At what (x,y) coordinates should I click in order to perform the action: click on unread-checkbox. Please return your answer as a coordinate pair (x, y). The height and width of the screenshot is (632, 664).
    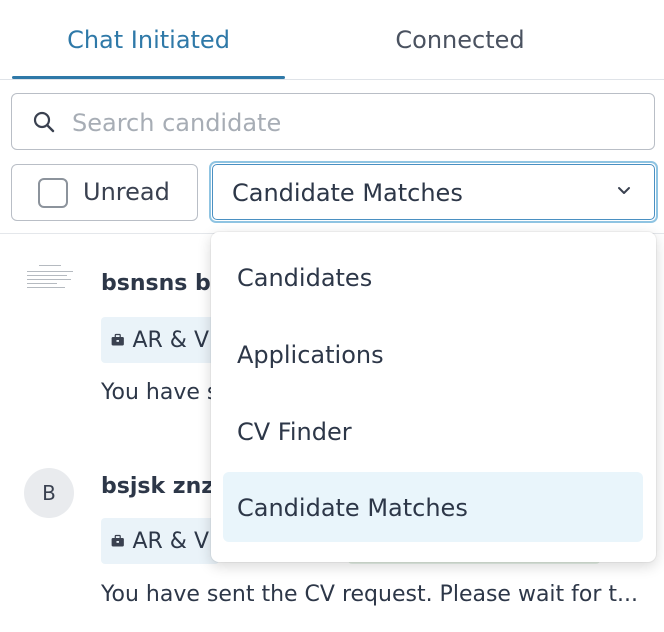
    Looking at the image, I should click on (53, 193).